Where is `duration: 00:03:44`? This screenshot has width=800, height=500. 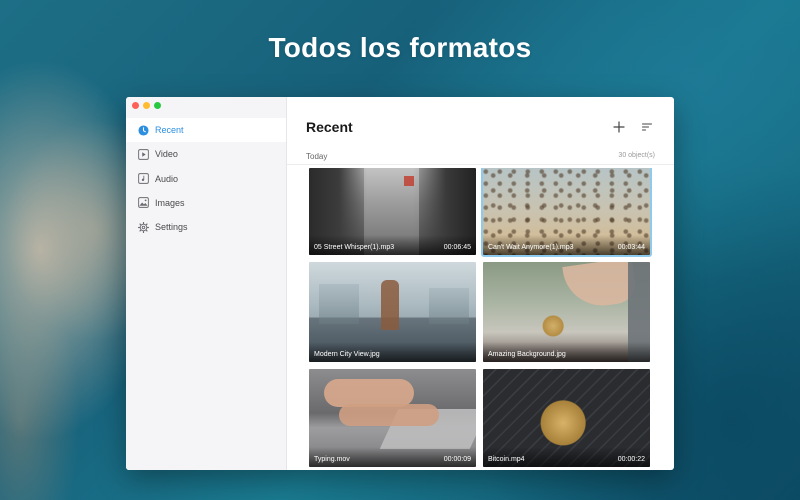 duration: 00:03:44 is located at coordinates (631, 247).